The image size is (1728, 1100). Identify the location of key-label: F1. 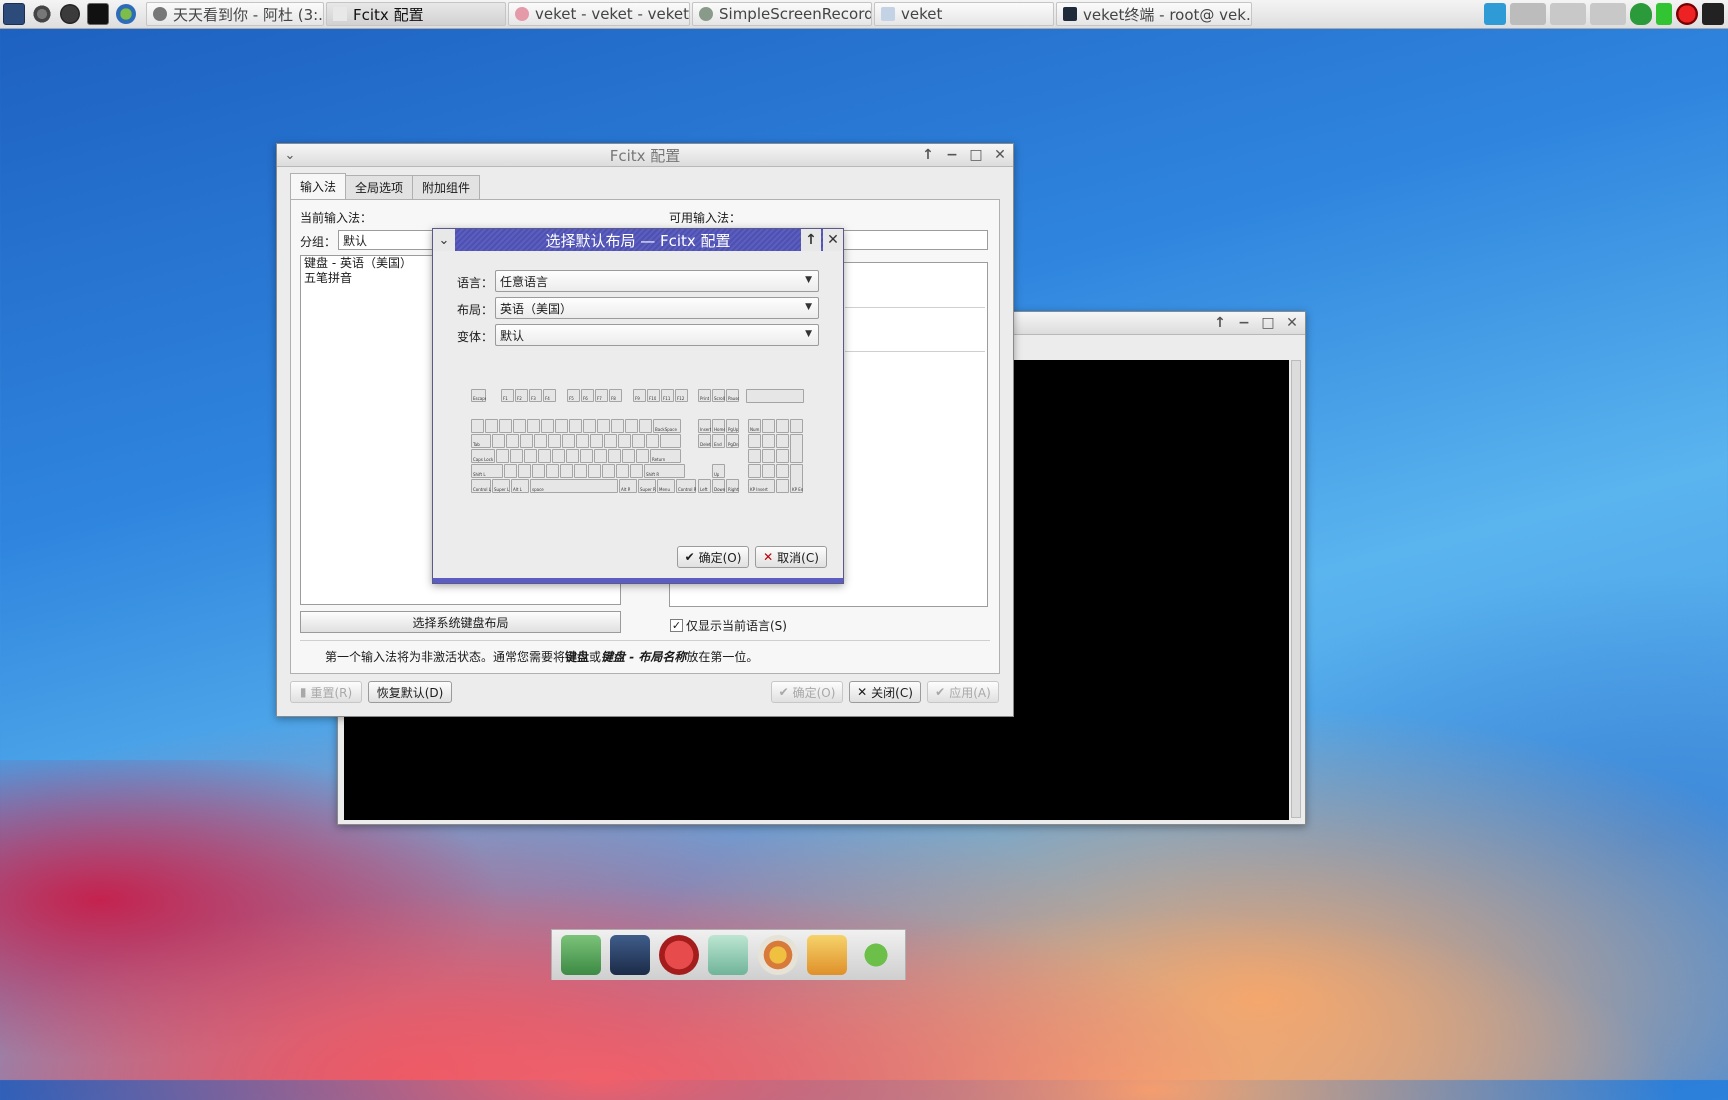
(505, 398).